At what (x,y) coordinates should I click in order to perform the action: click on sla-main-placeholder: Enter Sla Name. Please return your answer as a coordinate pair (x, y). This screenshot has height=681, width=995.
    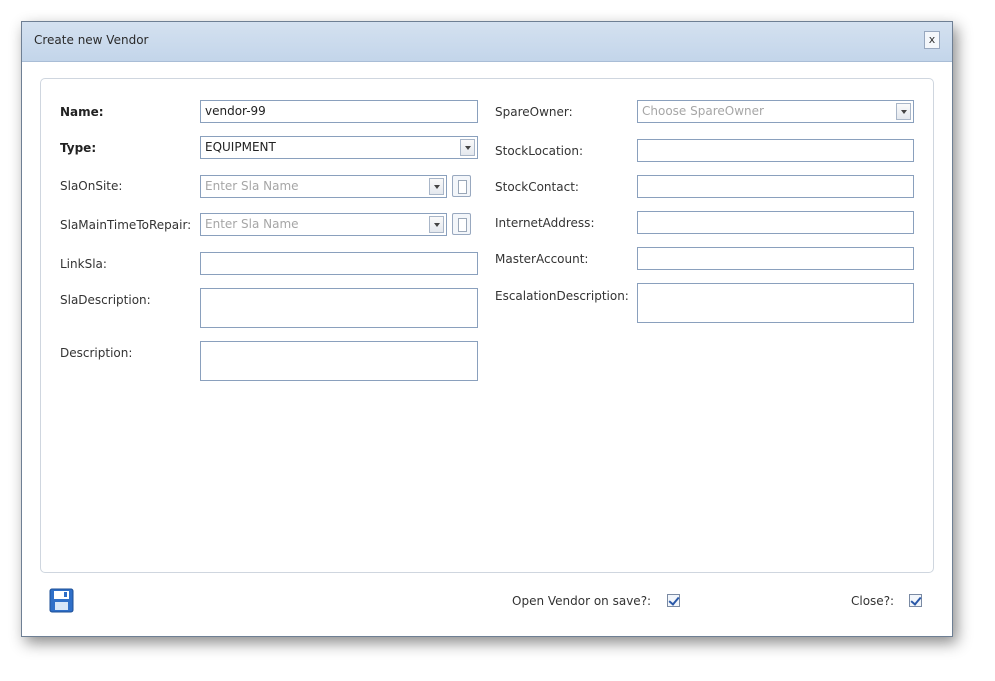
    Looking at the image, I should click on (252, 224).